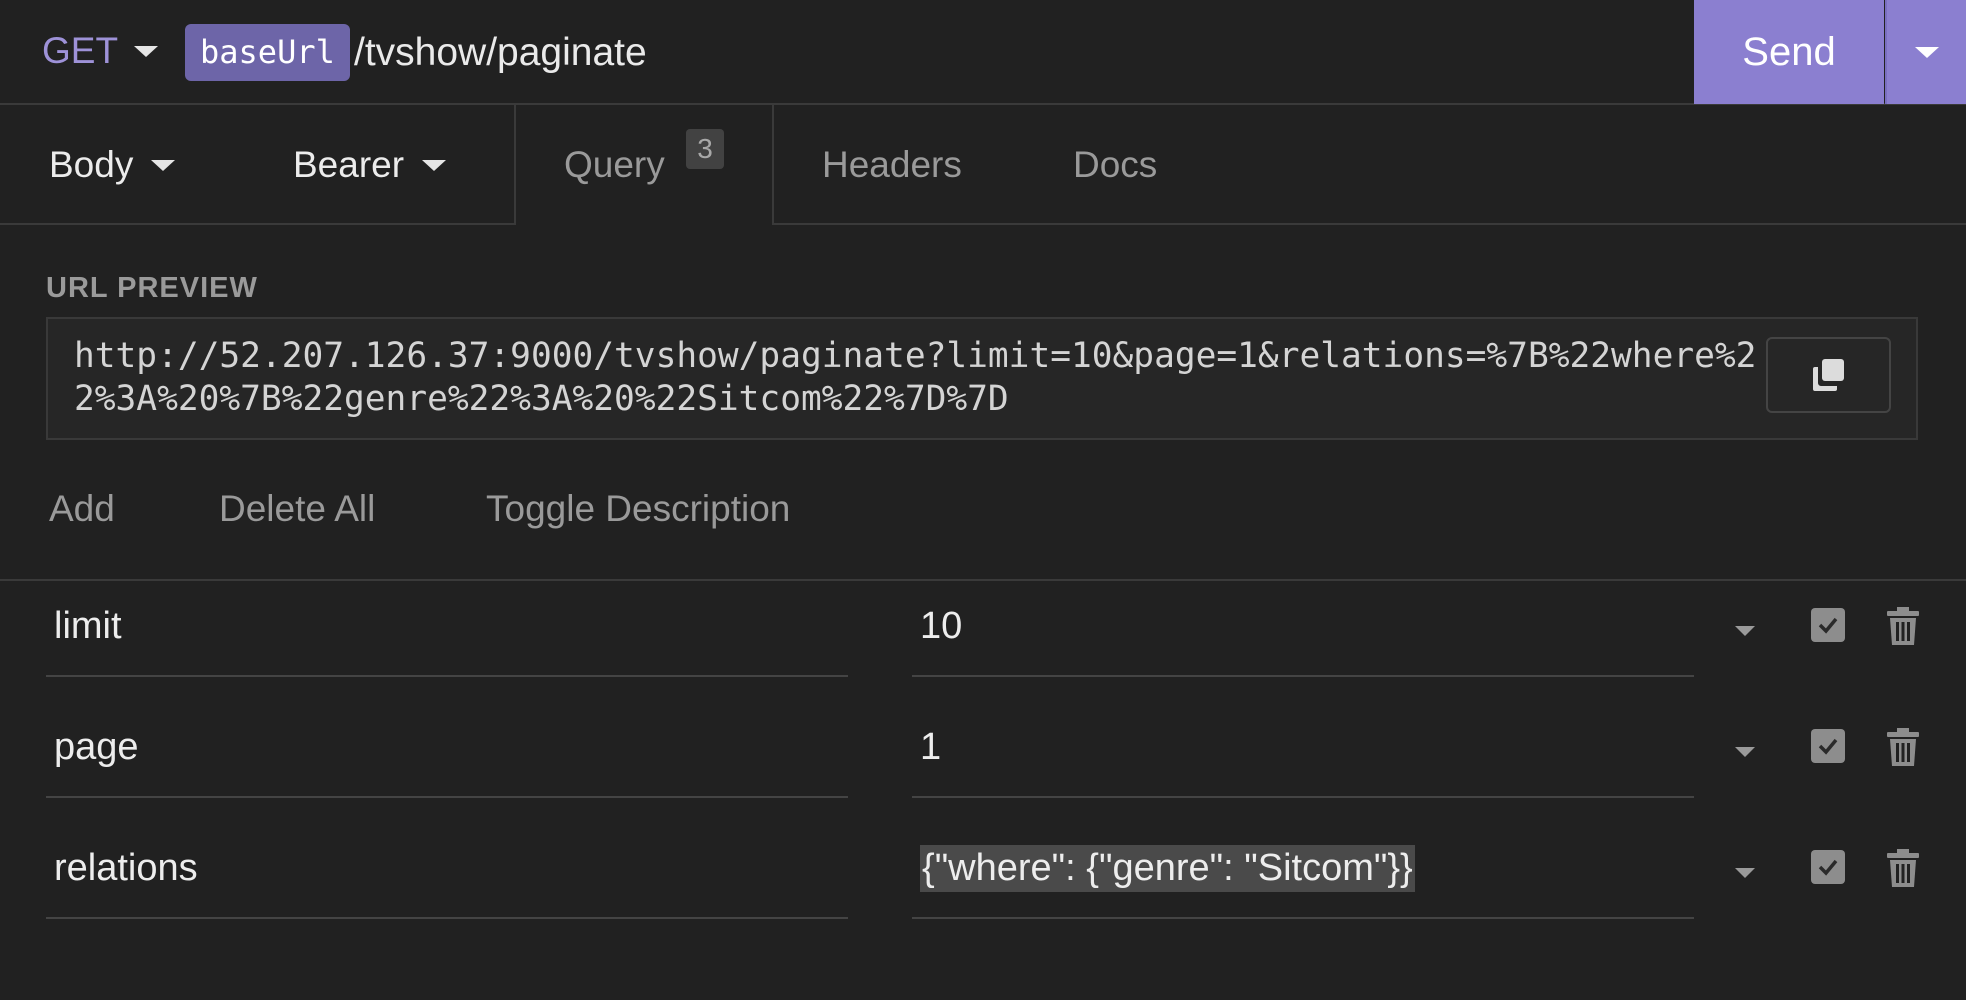  What do you see at coordinates (152, 288) in the screenshot?
I see `url-preview-label: URL PREVIEW` at bounding box center [152, 288].